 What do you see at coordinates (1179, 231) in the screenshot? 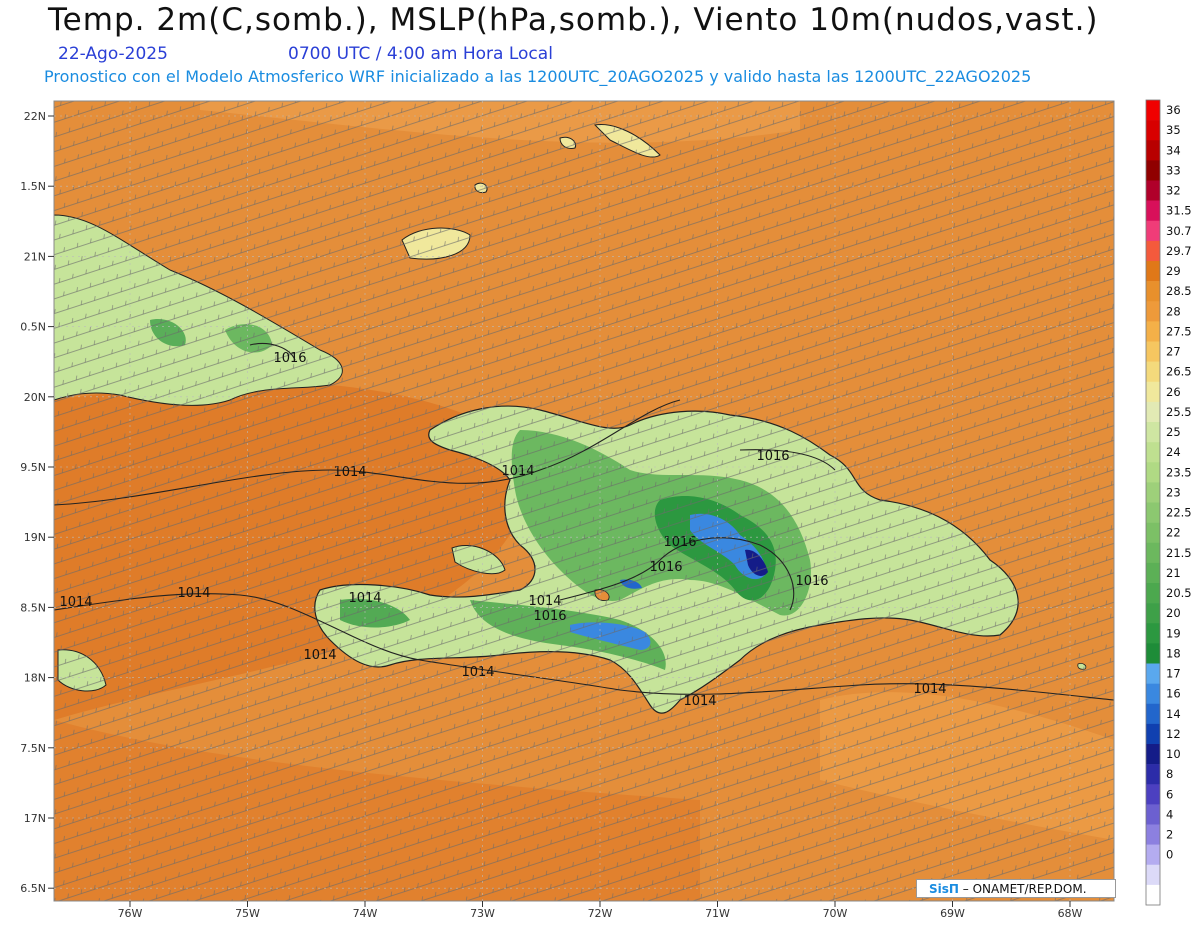
I see `colorbar-label: 30.7` at bounding box center [1179, 231].